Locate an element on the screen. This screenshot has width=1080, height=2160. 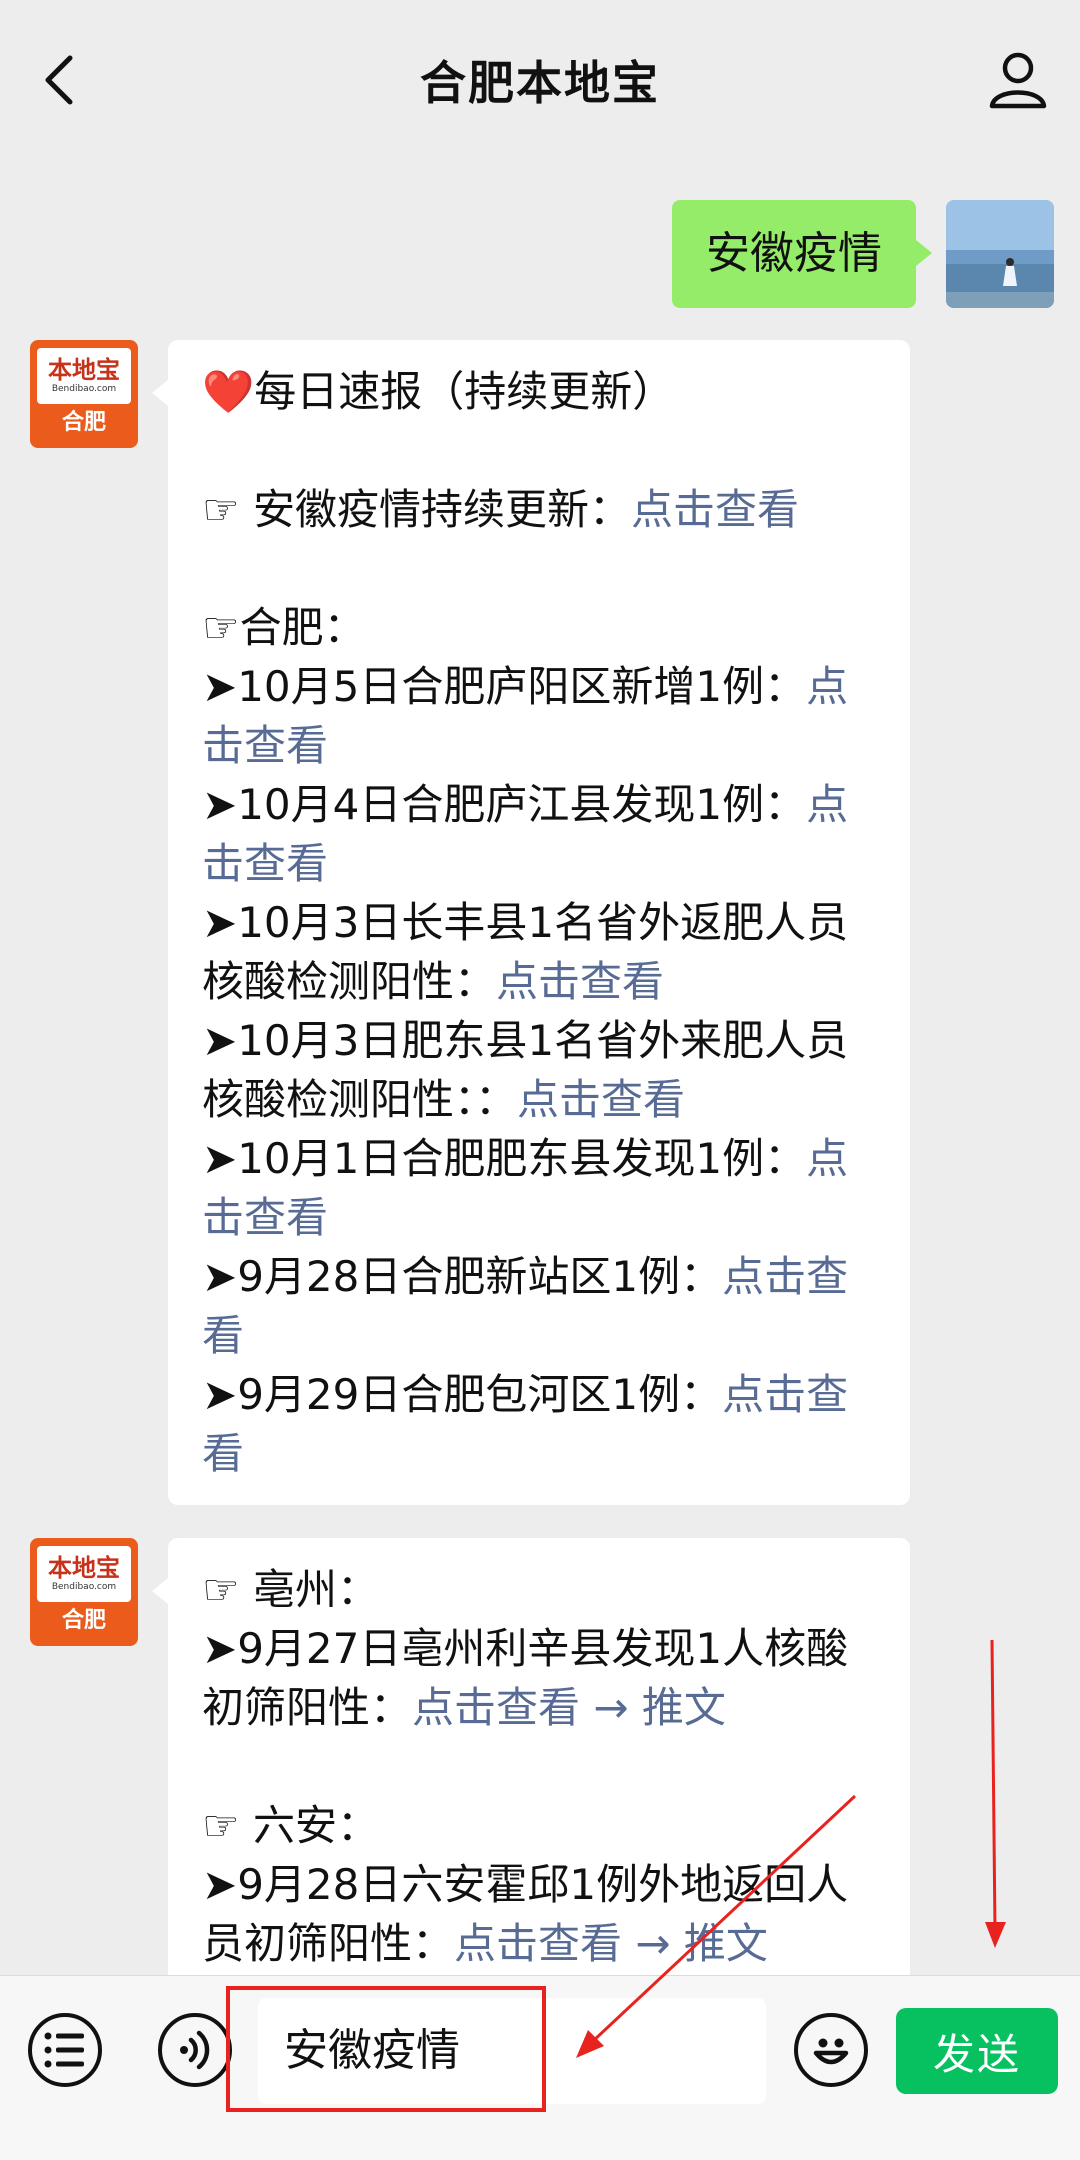
message-text: ☞ 安徽疫情持续更新： is located at coordinates (417, 509).